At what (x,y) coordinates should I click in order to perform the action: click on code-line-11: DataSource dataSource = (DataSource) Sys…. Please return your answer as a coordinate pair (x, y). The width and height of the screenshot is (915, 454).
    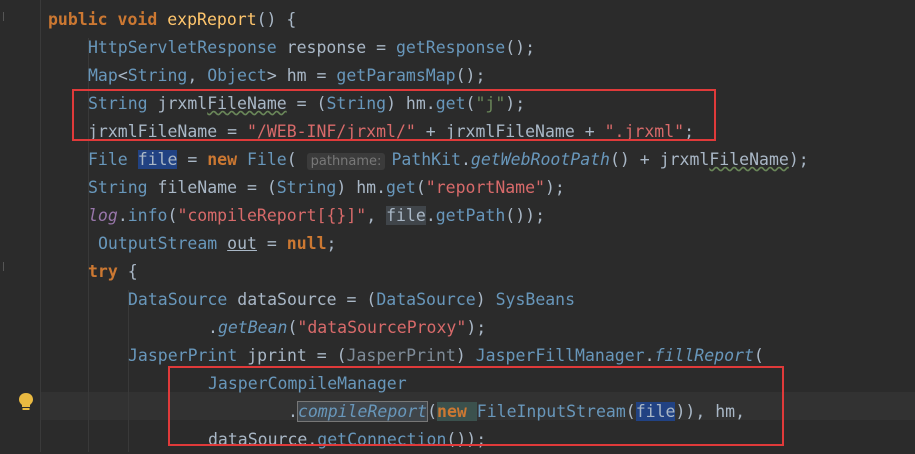
    Looking at the image, I should click on (351, 300).